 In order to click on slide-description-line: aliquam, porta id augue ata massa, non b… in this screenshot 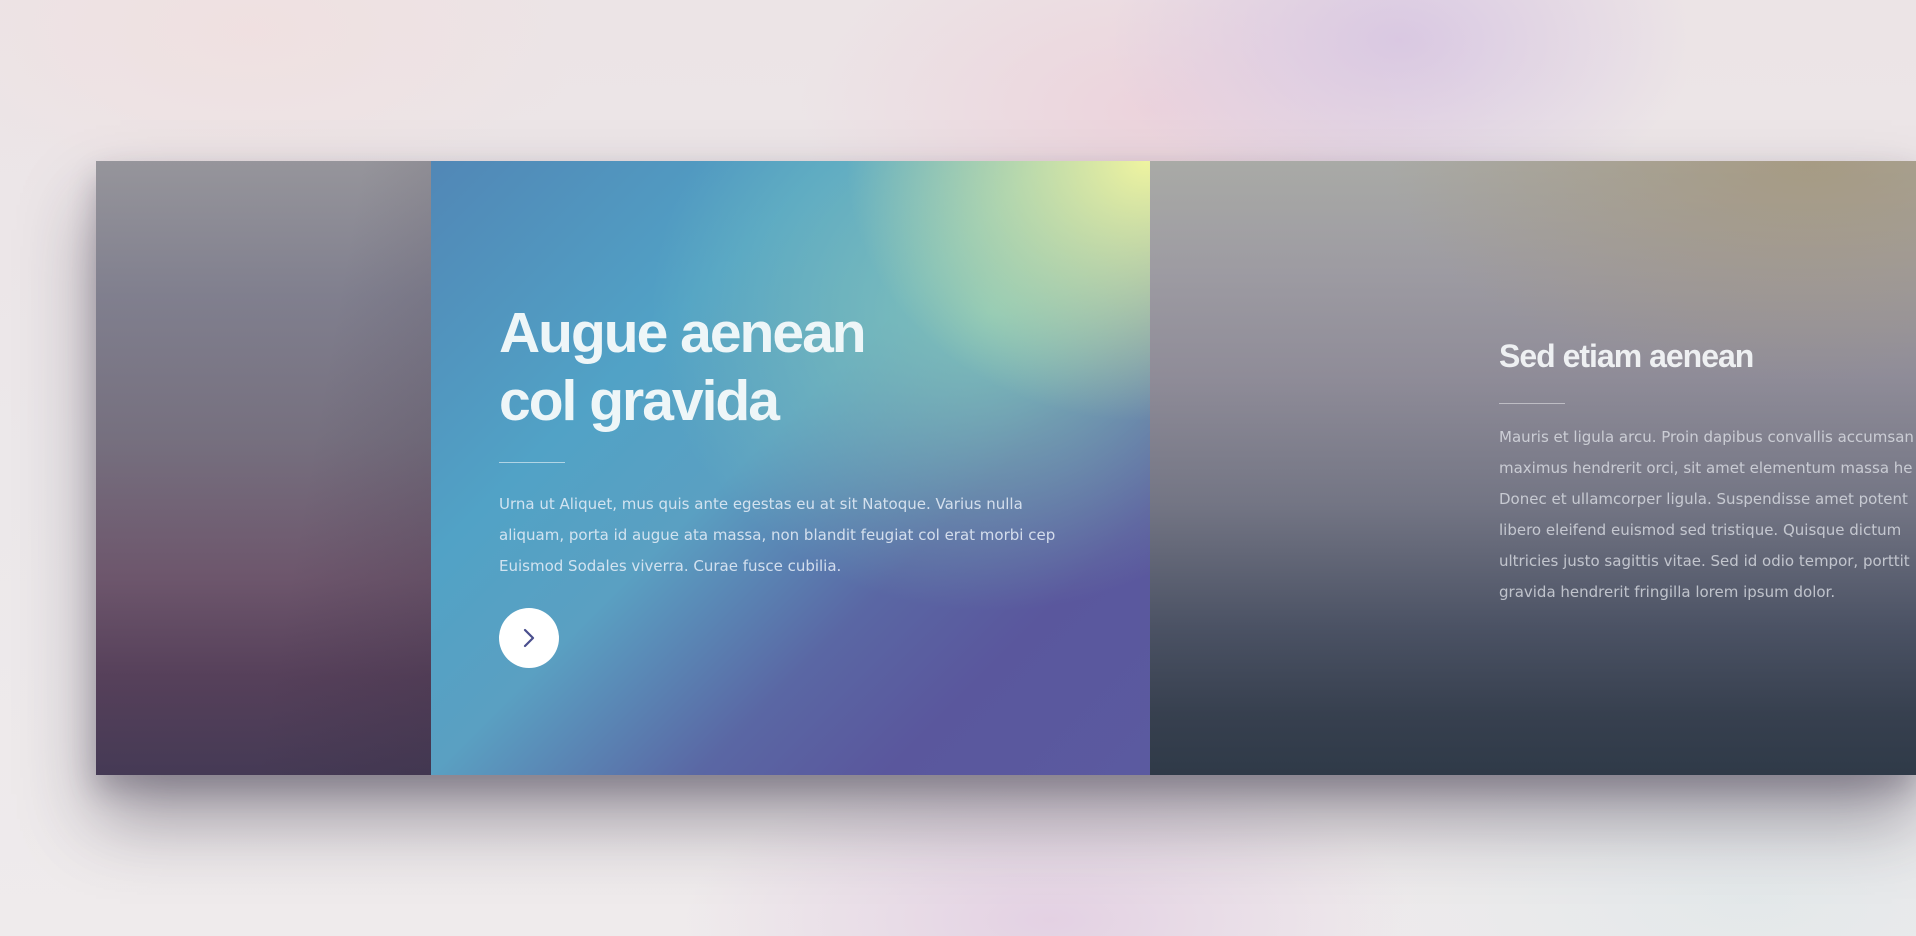, I will do `click(777, 535)`.